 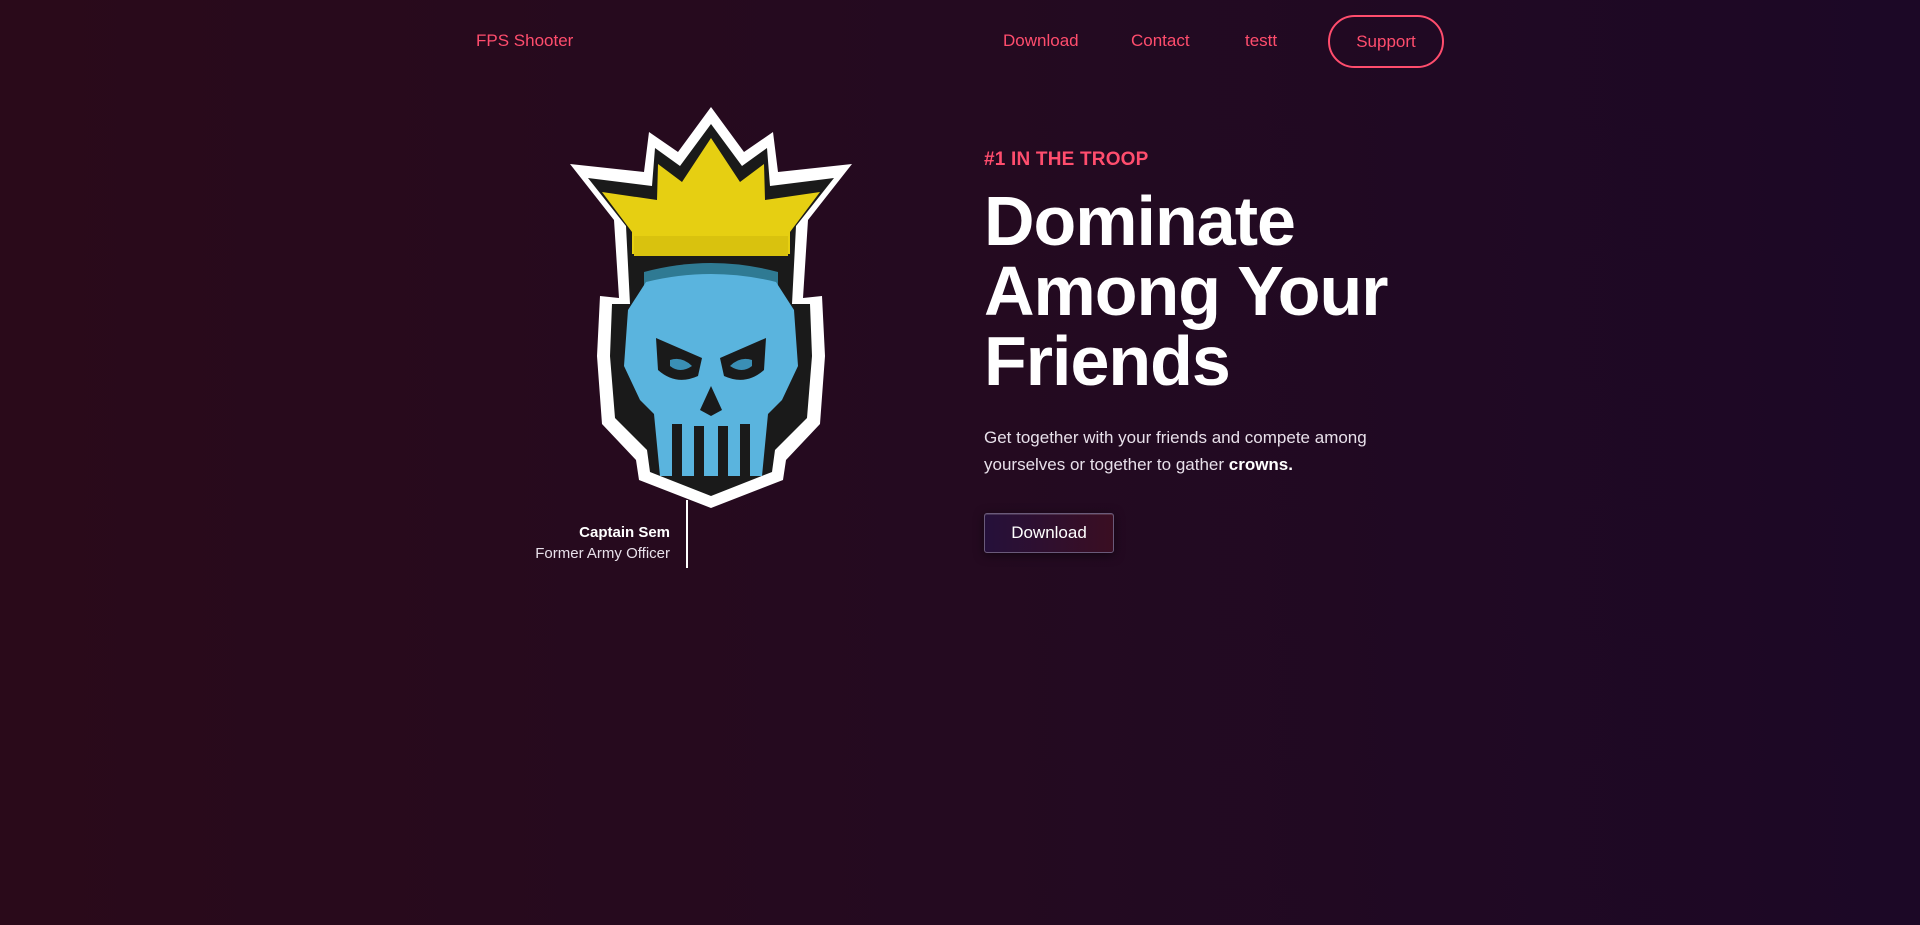 I want to click on crowned-skull-logo, so click(x=711, y=307).